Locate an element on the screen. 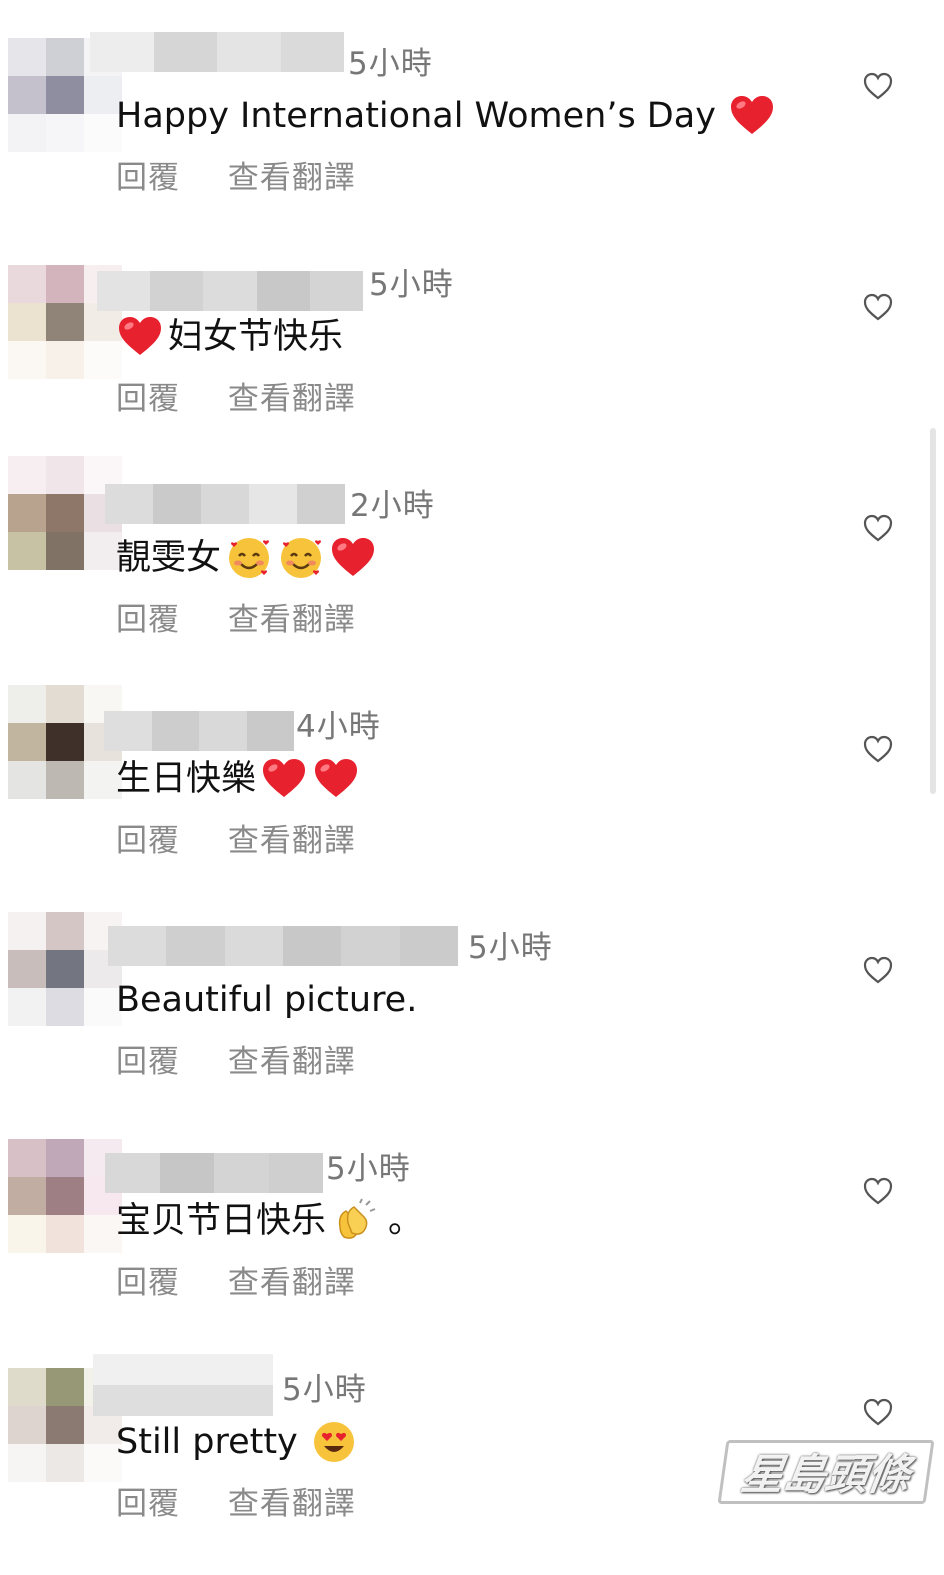  comment-item: 5小時 Beautiful picture. 回覆 查看翻譯 is located at coordinates (472, 1022).